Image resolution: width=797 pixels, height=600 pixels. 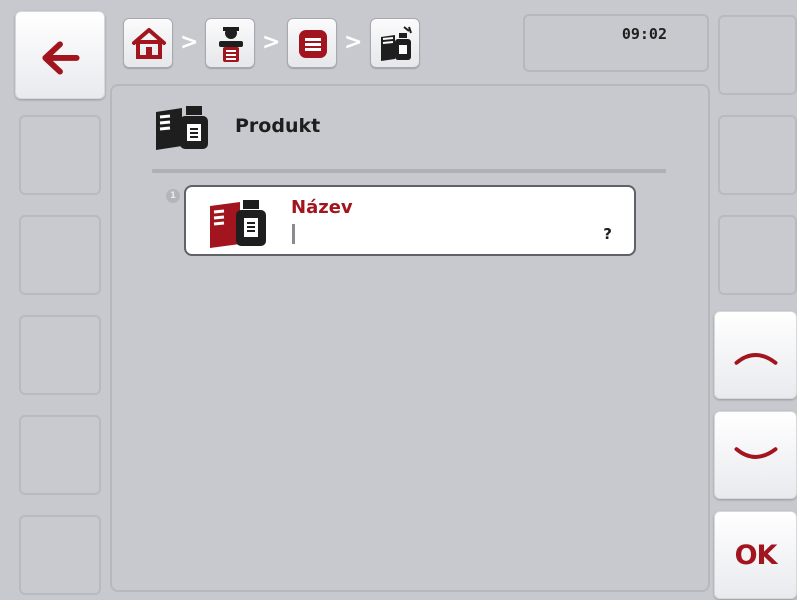 I want to click on scroll-up-button, so click(x=755, y=355).